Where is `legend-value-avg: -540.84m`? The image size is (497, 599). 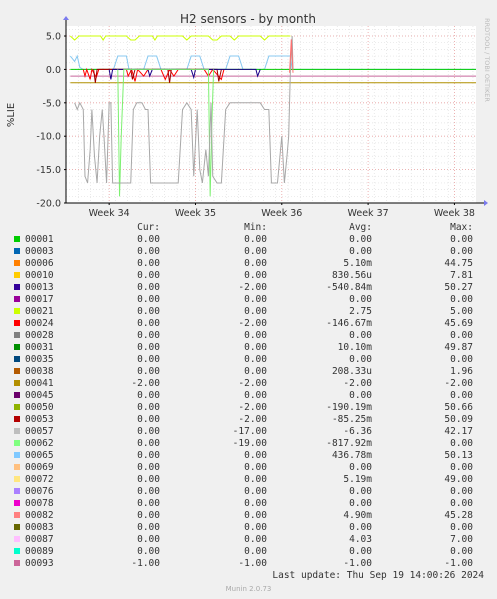
legend-value-avg: -540.84m is located at coordinates (349, 287).